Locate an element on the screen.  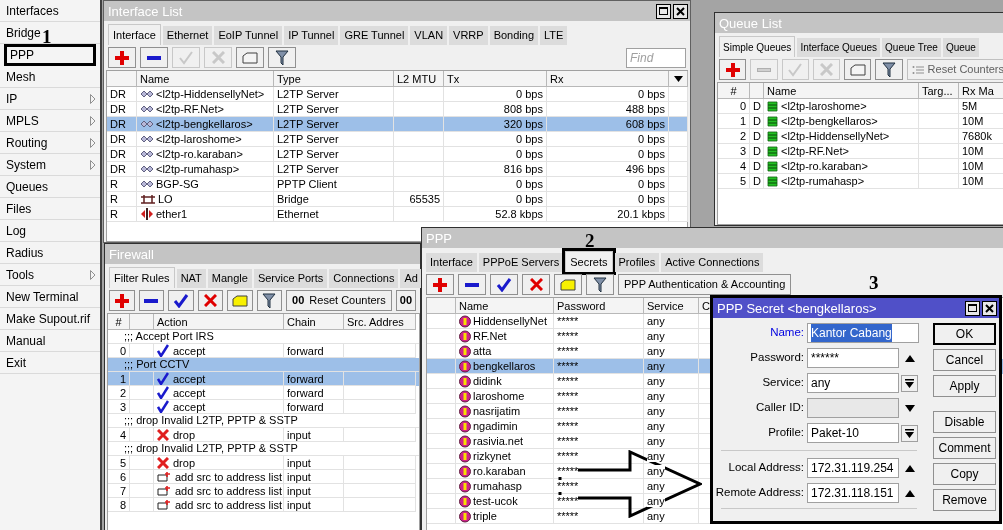
table-cell: test-ucok is located at coordinates (505, 501).